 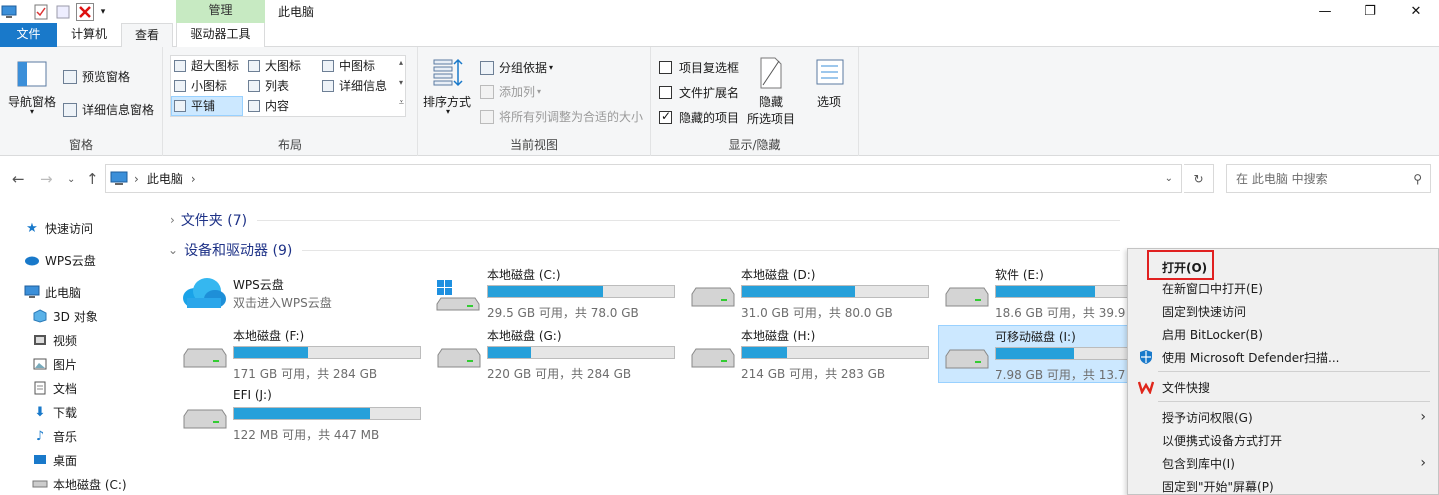 What do you see at coordinates (52, 292) in the screenshot?
I see `sidebar-item-this-pc: 此电脑` at bounding box center [52, 292].